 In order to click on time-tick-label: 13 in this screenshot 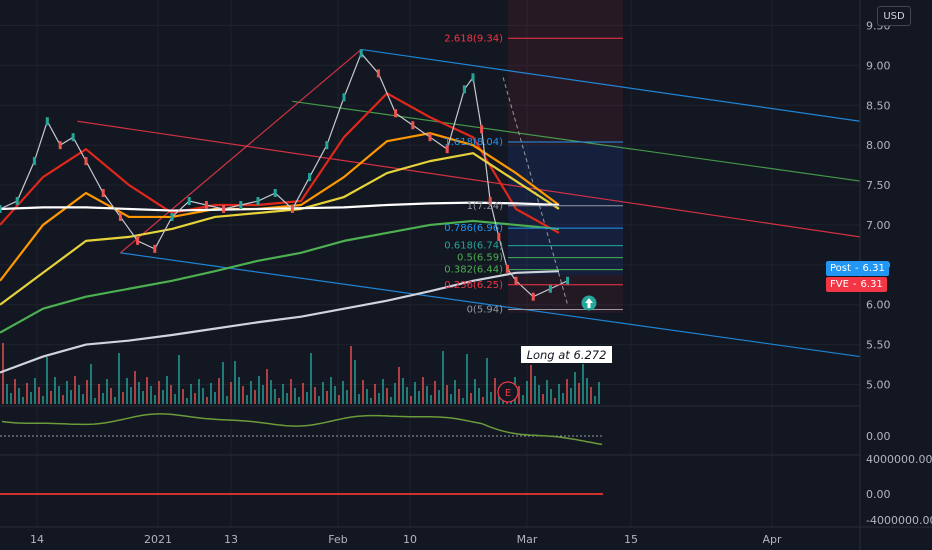, I will do `click(231, 539)`.